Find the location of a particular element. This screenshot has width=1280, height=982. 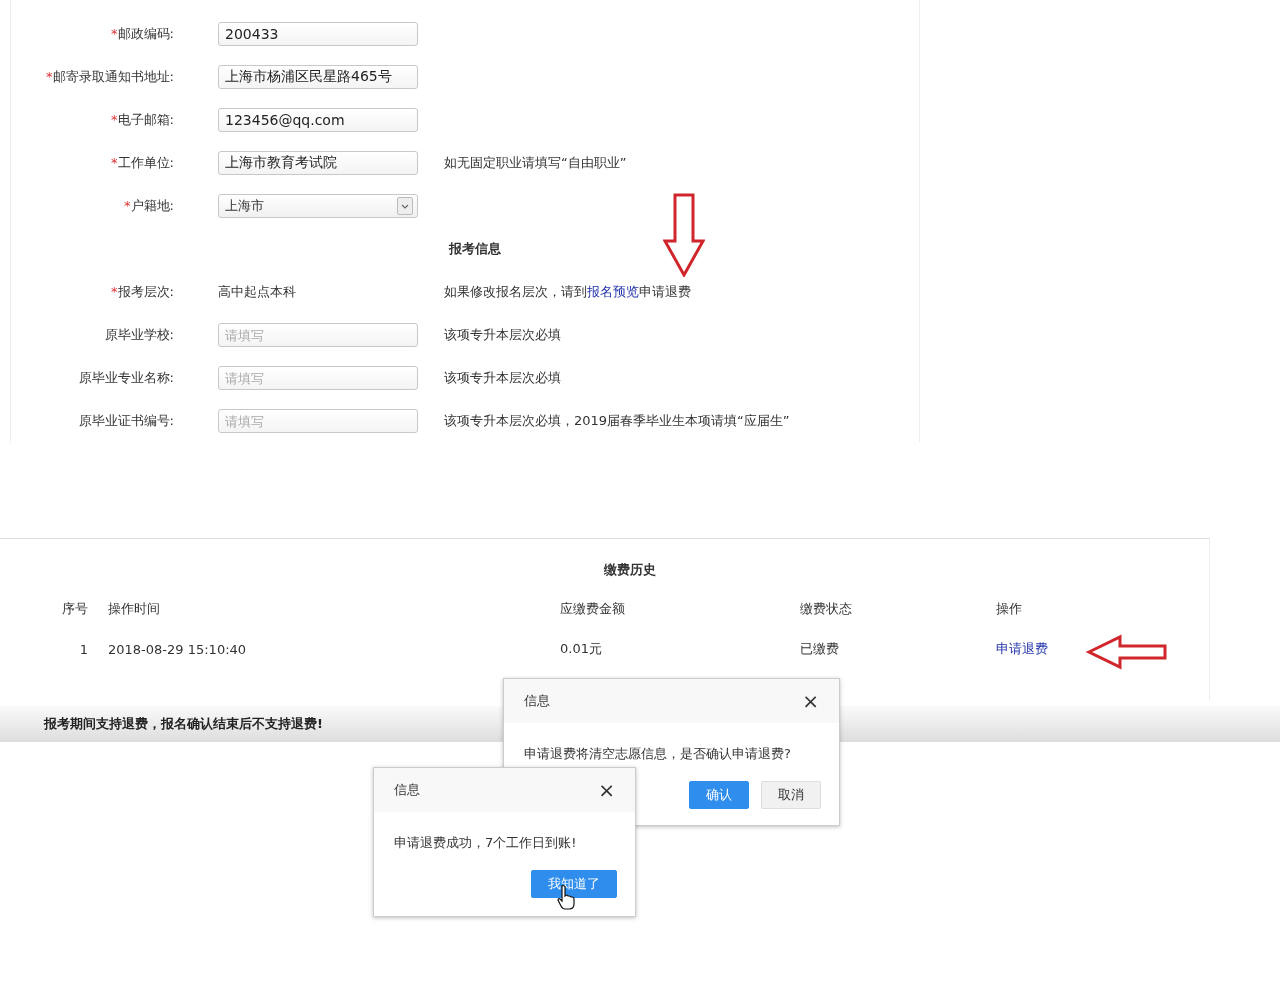

preview-link: 报名预览 is located at coordinates (613, 291).